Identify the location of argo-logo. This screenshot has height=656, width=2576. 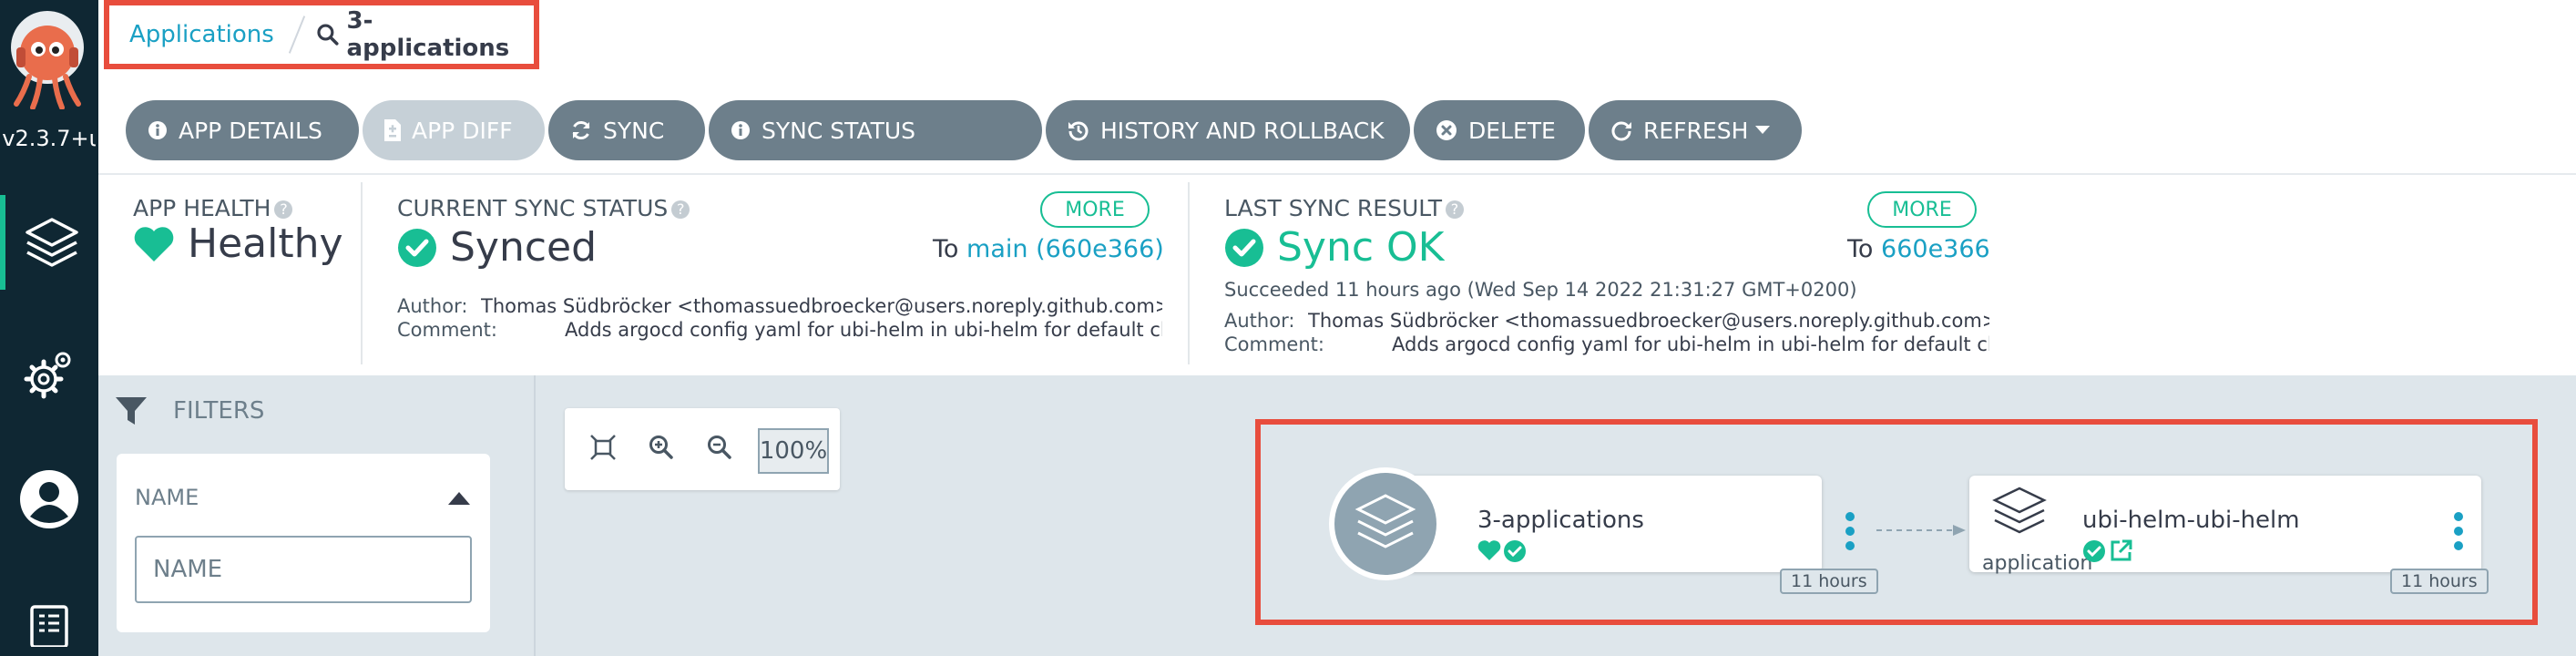
(47, 58).